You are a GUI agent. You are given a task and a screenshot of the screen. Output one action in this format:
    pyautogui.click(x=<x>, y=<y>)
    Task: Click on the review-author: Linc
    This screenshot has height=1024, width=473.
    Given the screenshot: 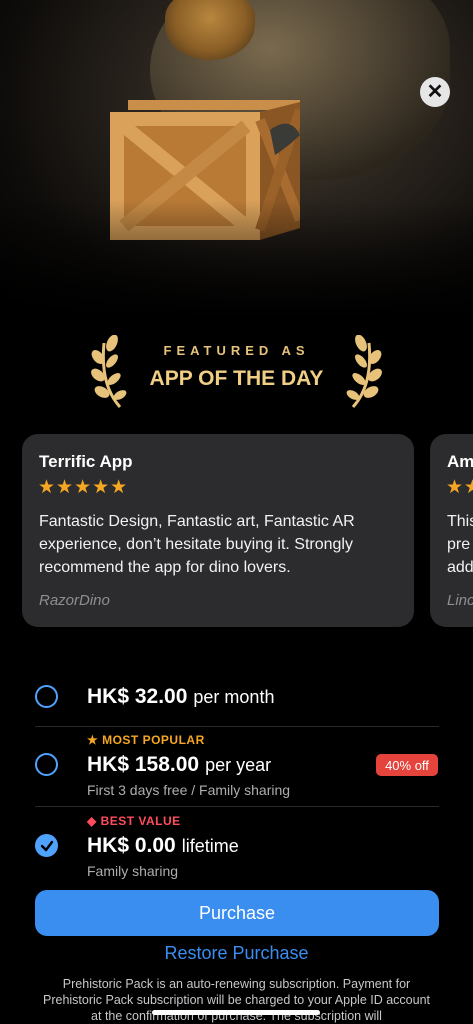 What is the action you would take?
    pyautogui.click(x=460, y=600)
    